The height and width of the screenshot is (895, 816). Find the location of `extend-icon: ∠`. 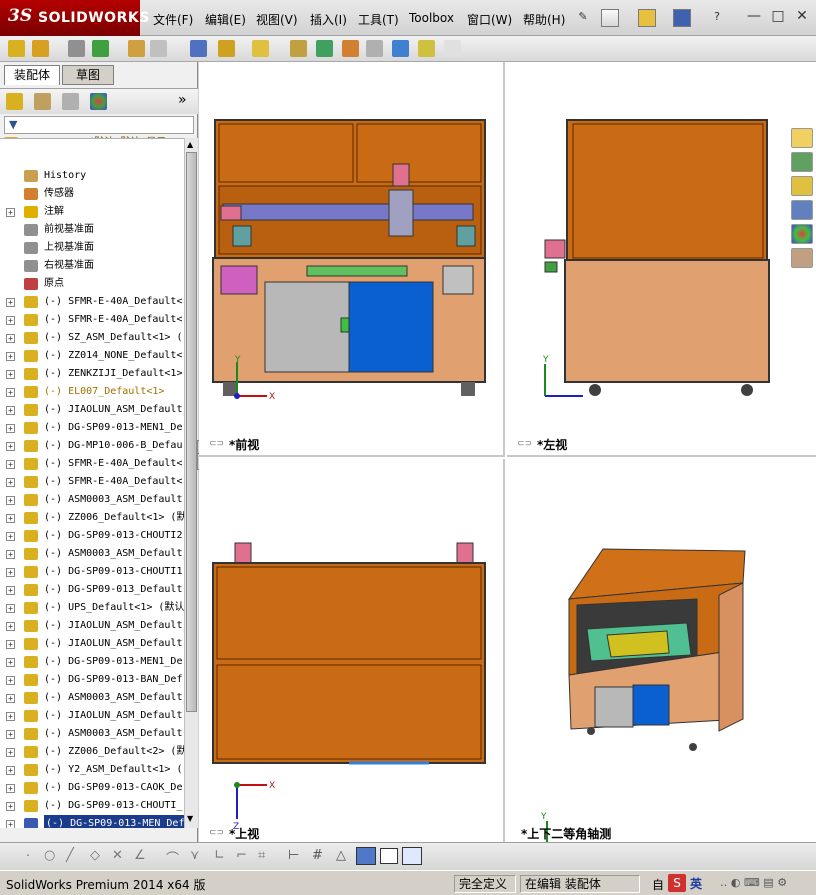

extend-icon: ∠ is located at coordinates (140, 855).